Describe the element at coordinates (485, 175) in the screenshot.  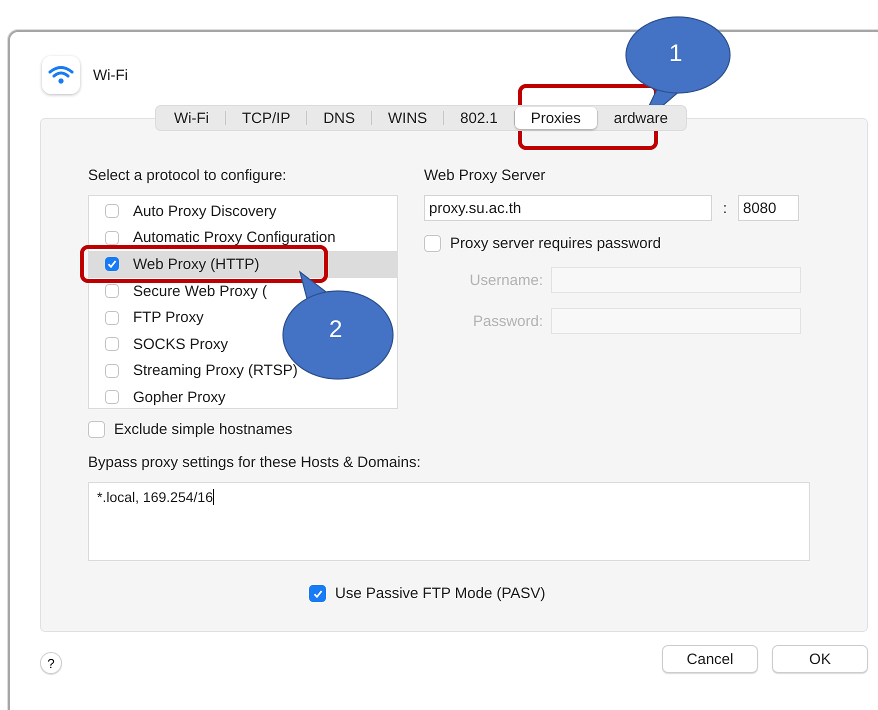
I see `server-label: Web Proxy Server` at that location.